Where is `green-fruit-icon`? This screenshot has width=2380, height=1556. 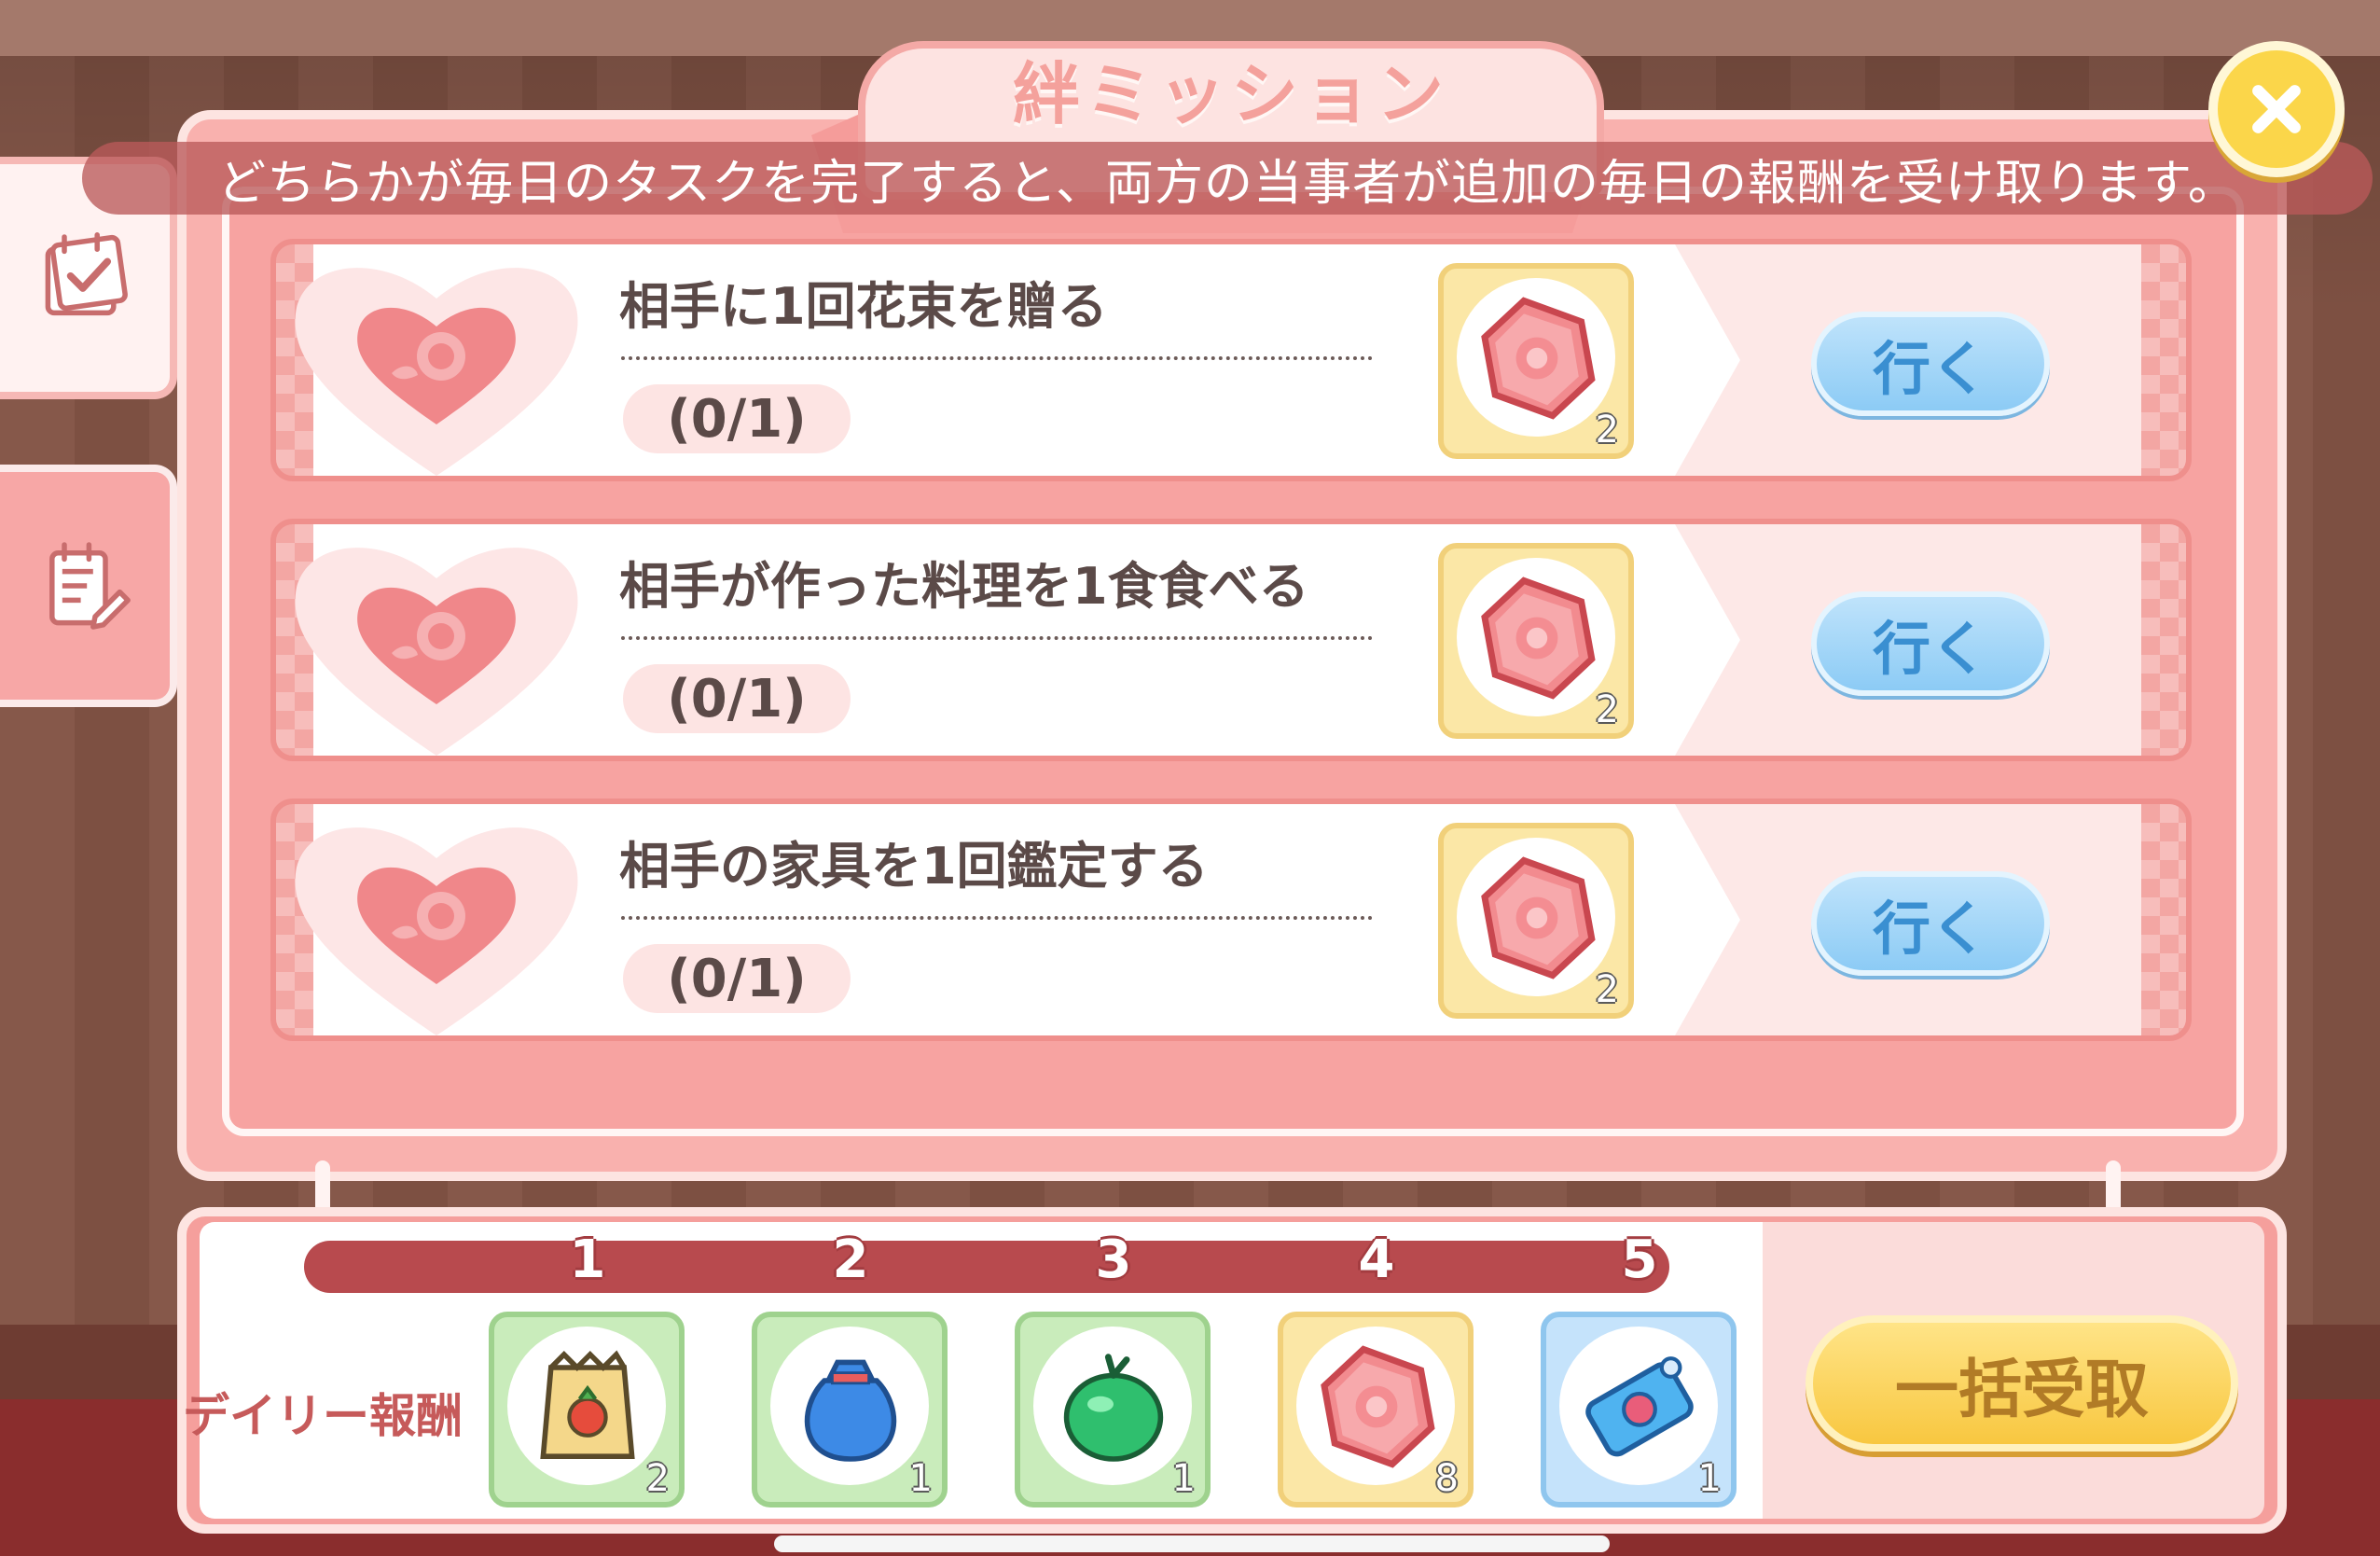
green-fruit-icon is located at coordinates (1113, 1408).